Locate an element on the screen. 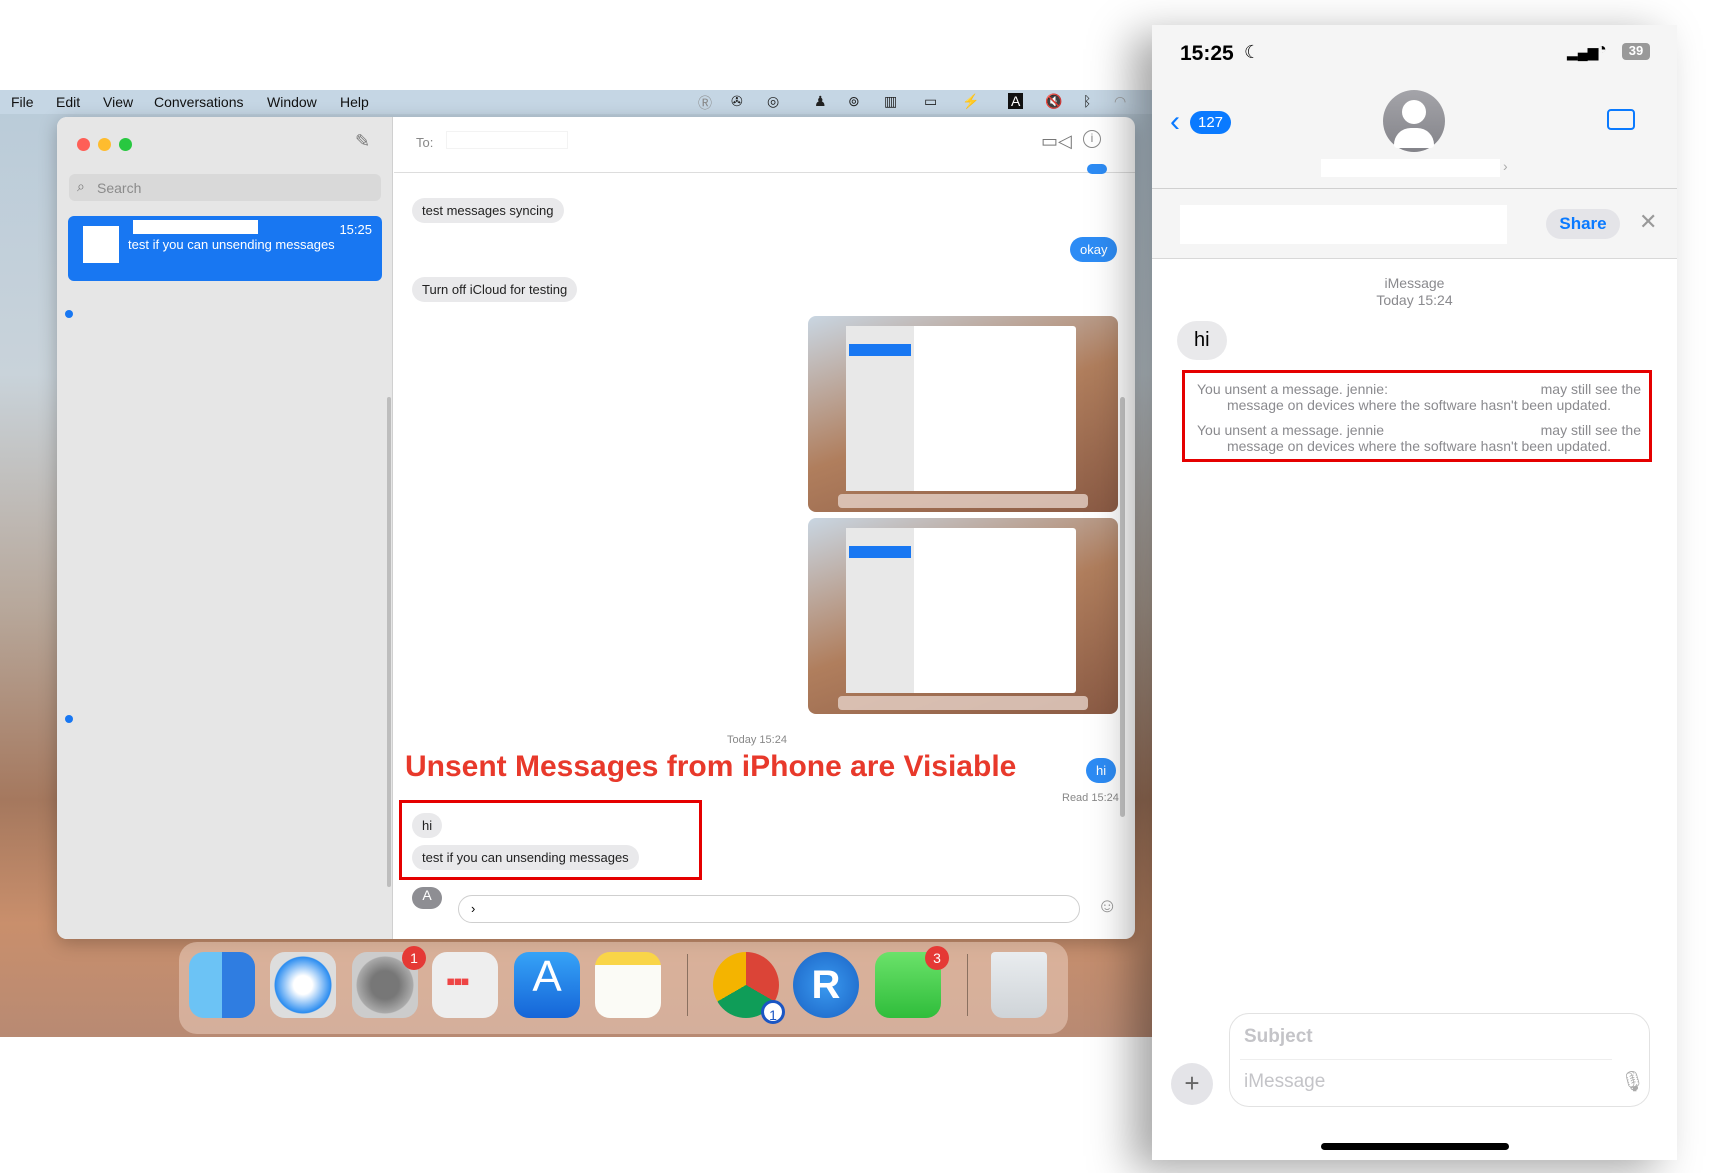  fan-status-icon: ✇ is located at coordinates (737, 101).